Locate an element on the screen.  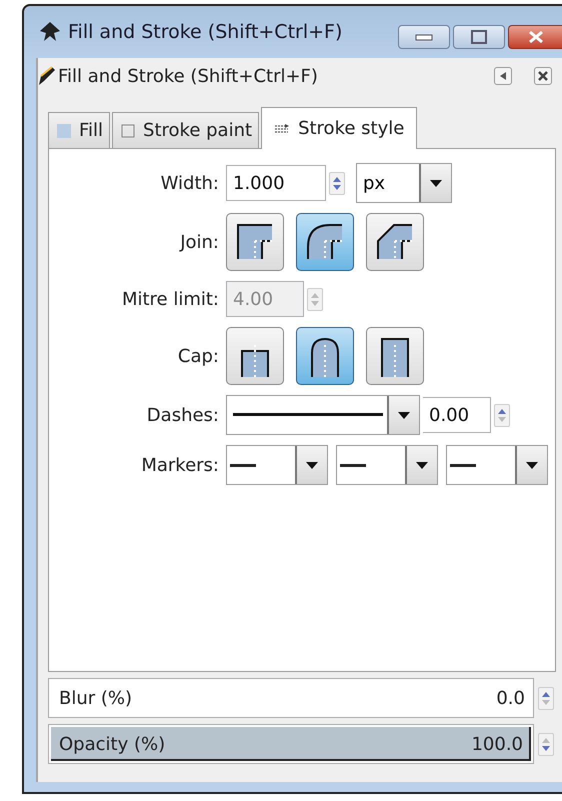
close-button is located at coordinates (535, 37).